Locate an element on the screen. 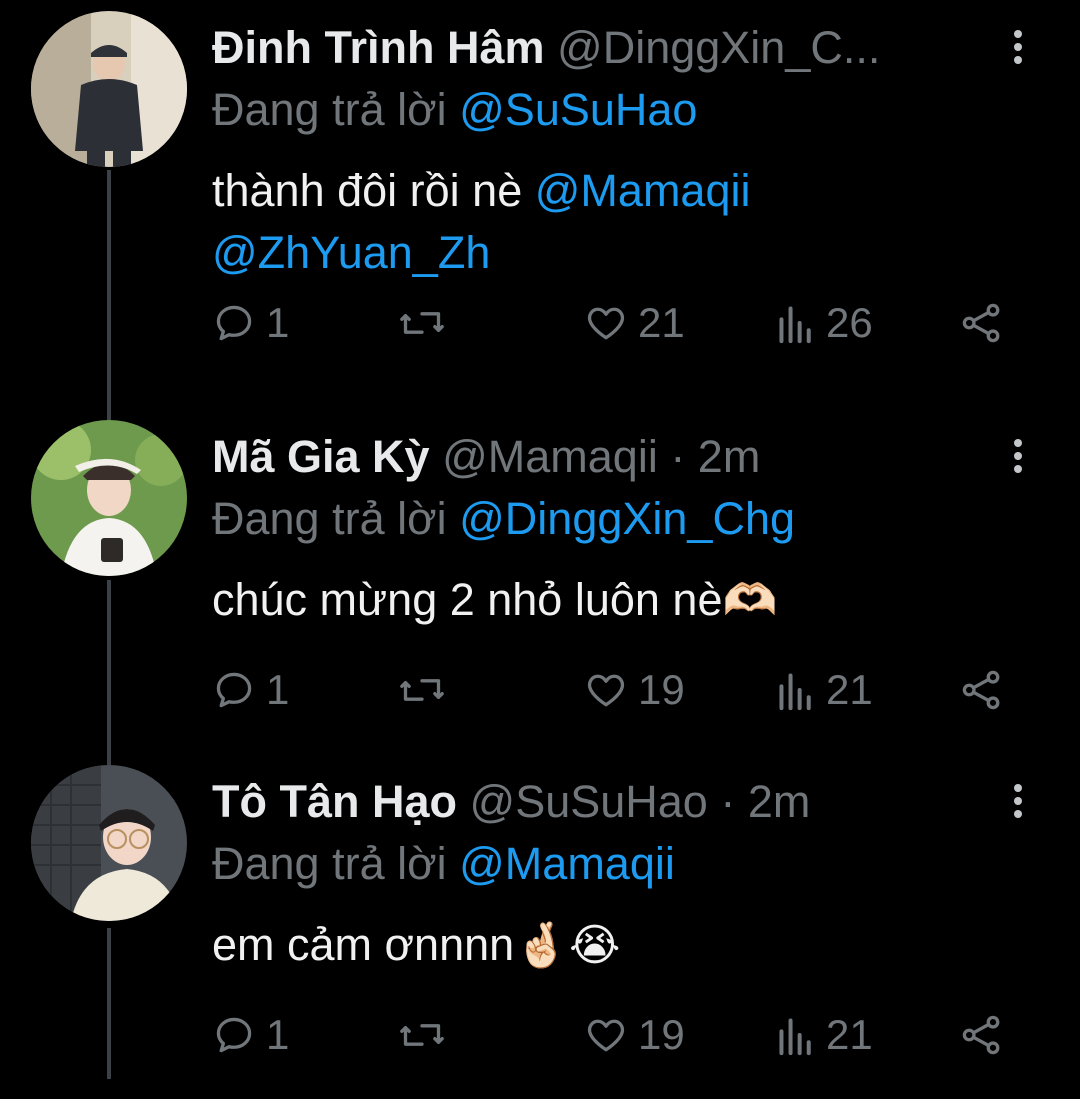 This screenshot has width=1080, height=1099. tweet-text-plain: em cảm ơnnnn is located at coordinates (363, 944).